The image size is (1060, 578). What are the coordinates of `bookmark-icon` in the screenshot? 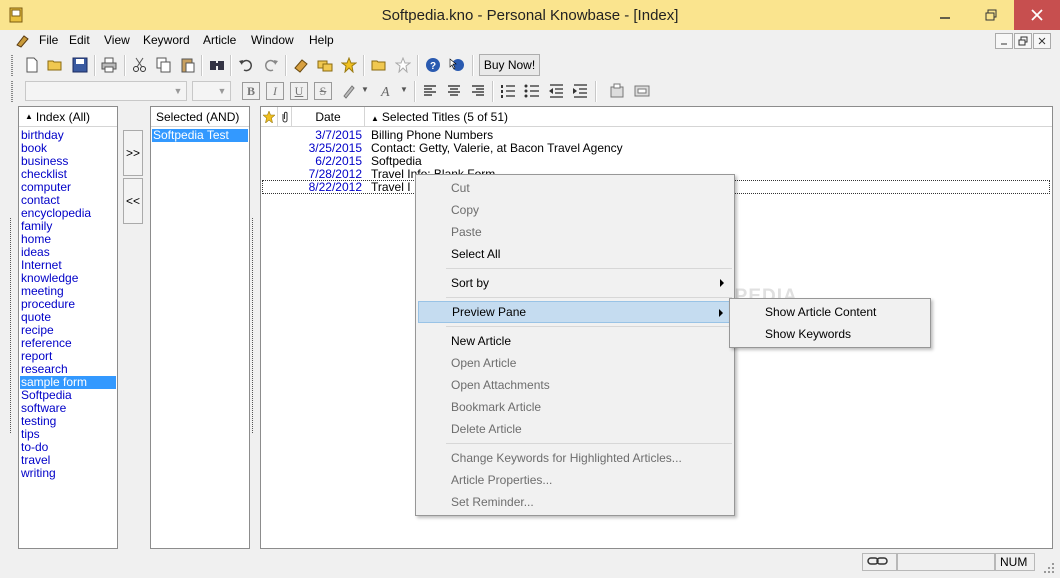 It's located at (325, 65).